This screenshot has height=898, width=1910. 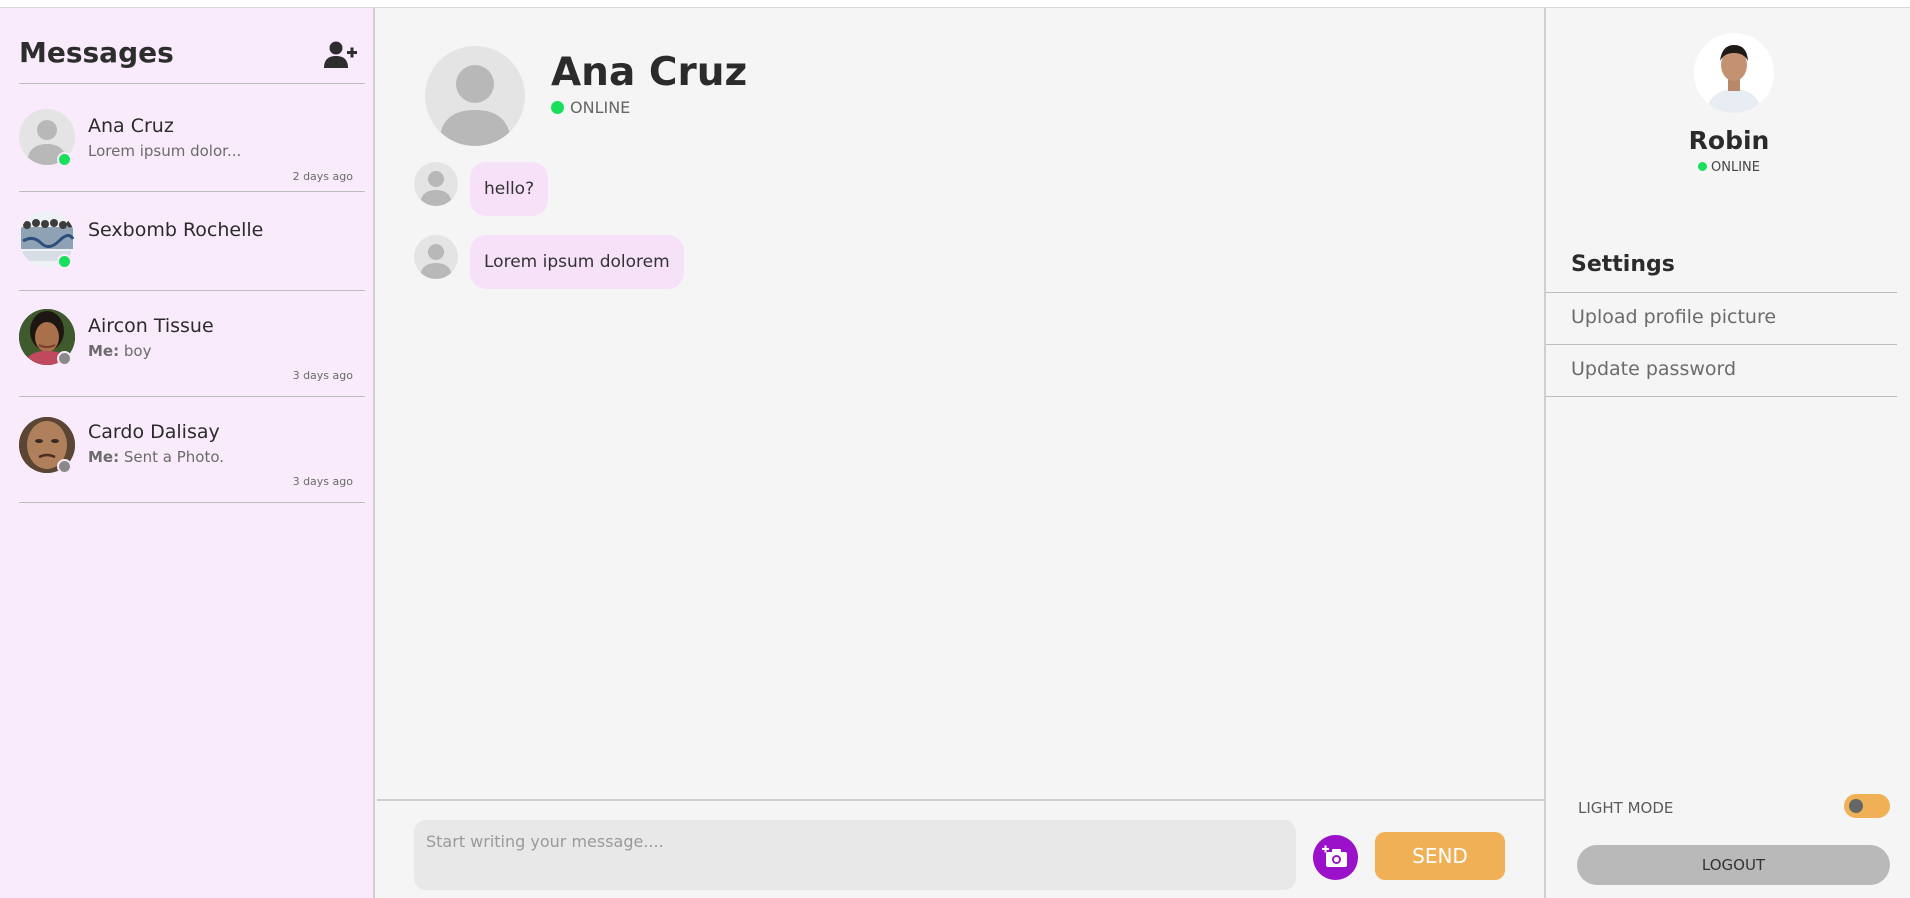 What do you see at coordinates (1867, 806) in the screenshot?
I see `theme-toggle` at bounding box center [1867, 806].